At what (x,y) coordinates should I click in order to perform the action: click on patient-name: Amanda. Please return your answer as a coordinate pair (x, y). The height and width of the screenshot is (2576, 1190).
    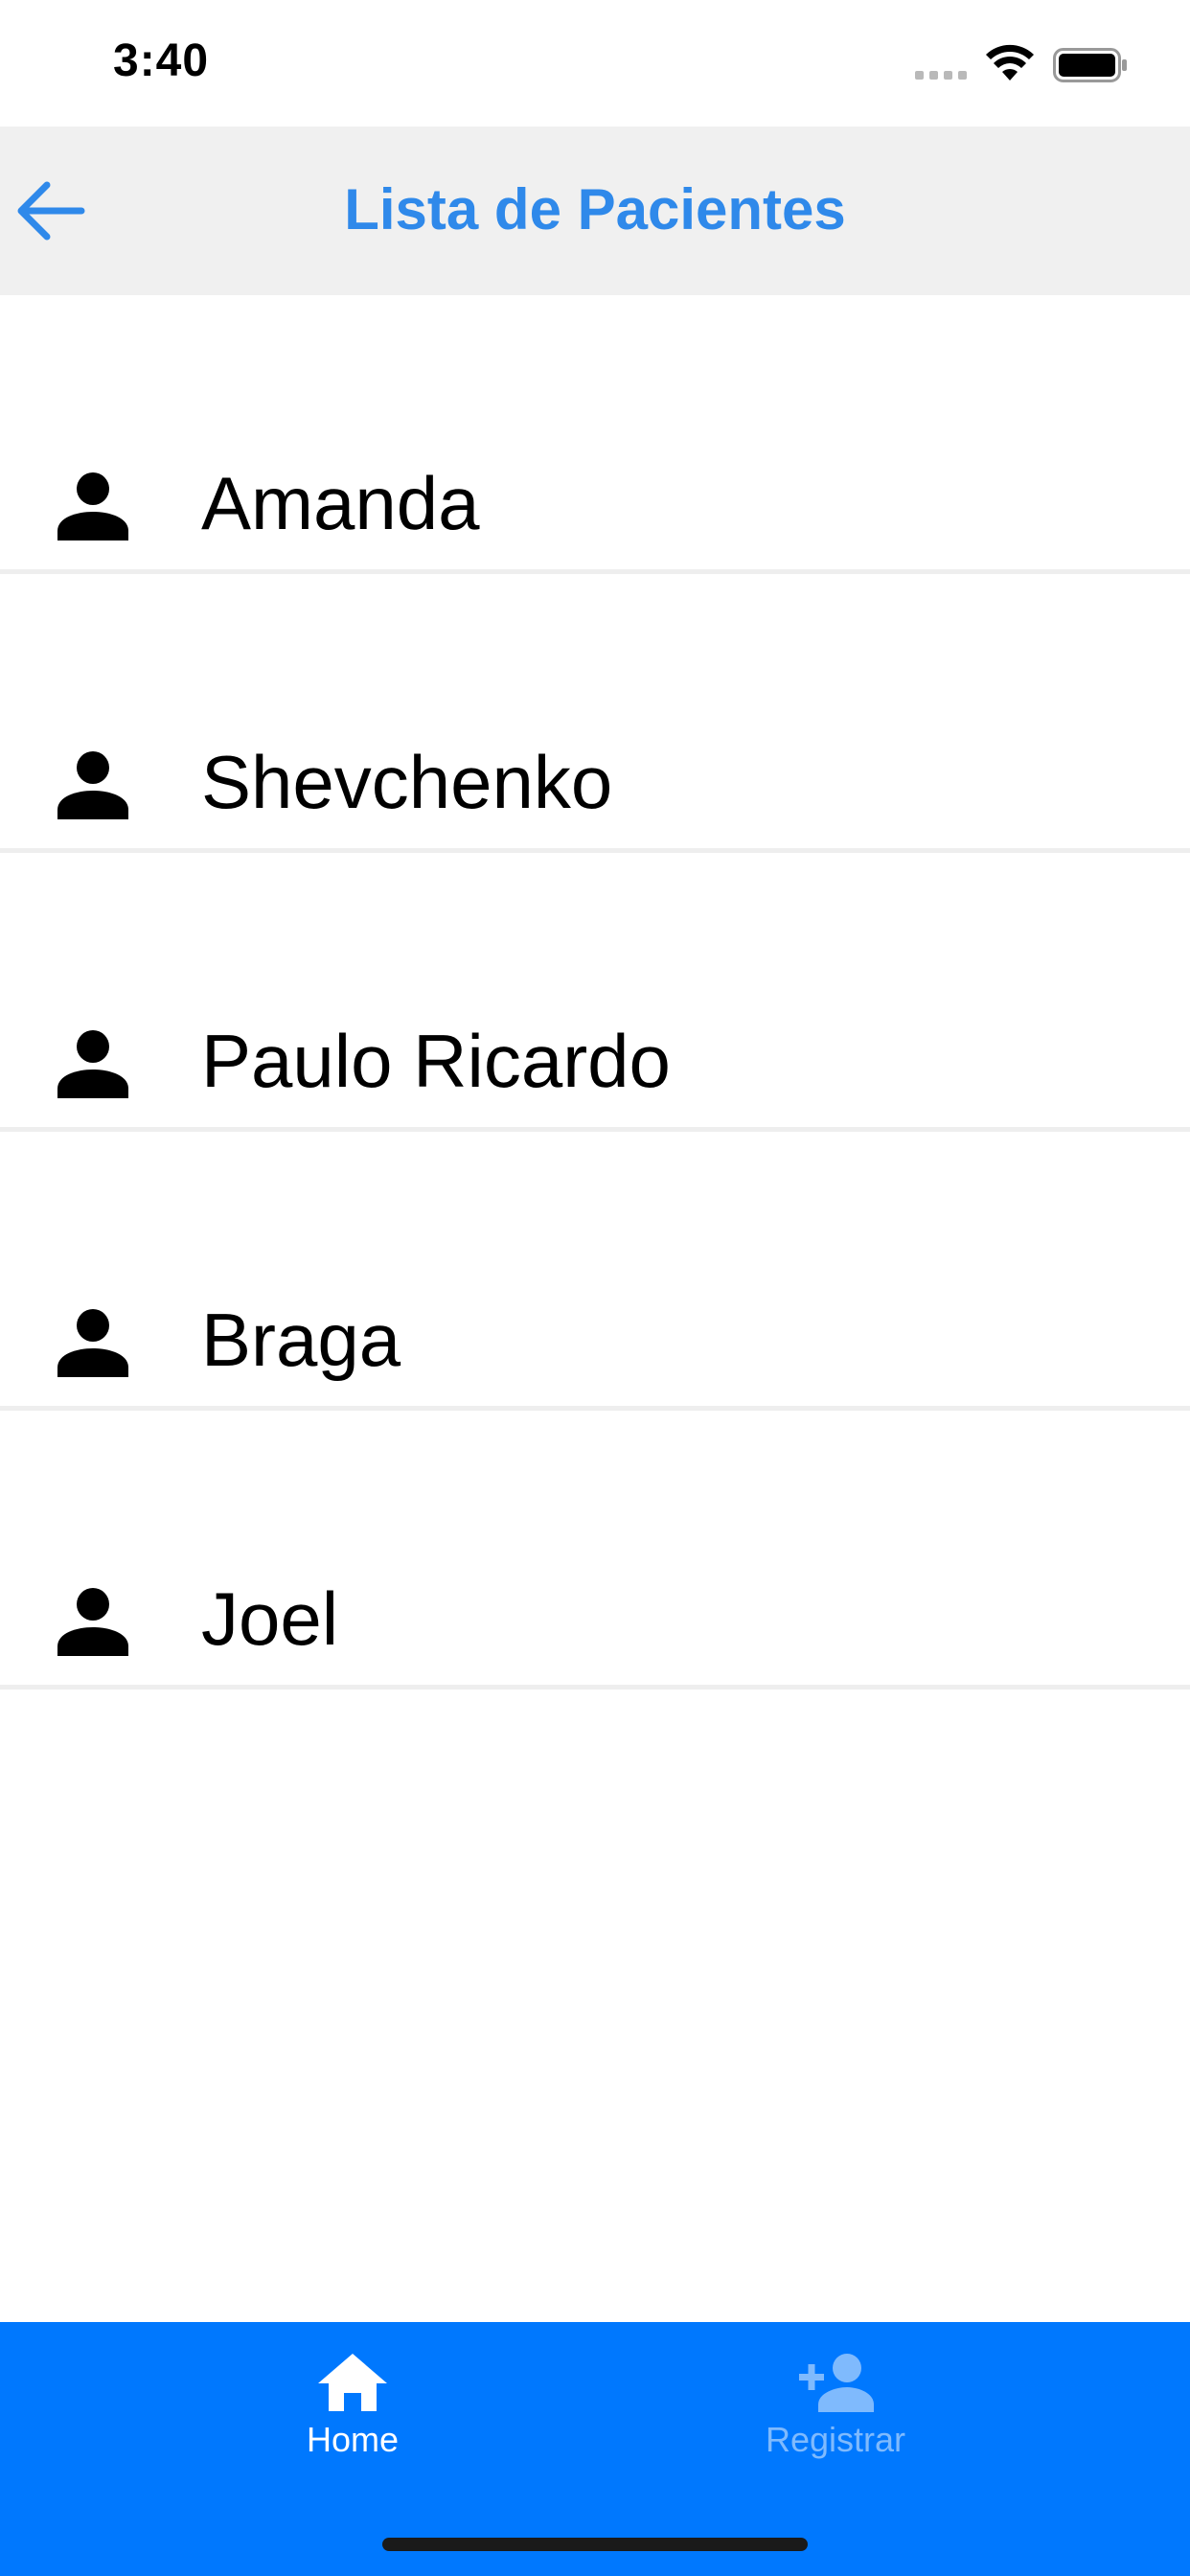
    Looking at the image, I should click on (341, 503).